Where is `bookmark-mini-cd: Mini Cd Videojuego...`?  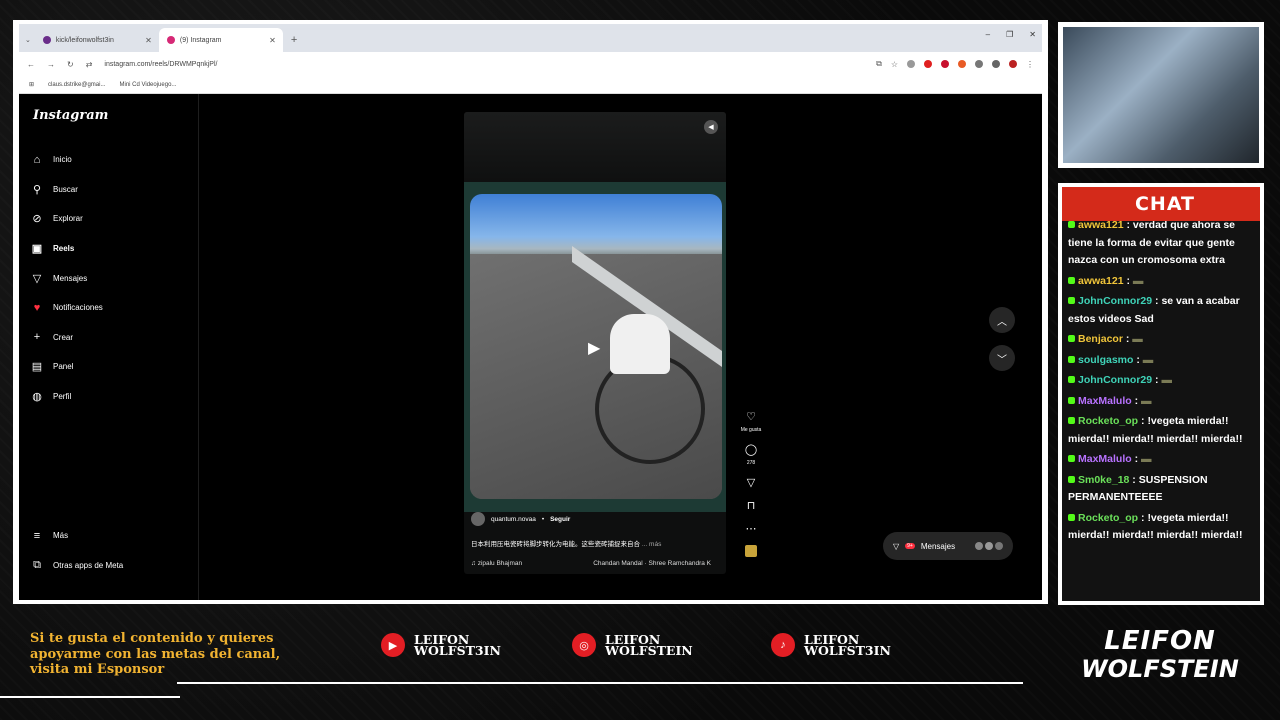
bookmark-mini-cd: Mini Cd Videojuego... is located at coordinates (147, 85).